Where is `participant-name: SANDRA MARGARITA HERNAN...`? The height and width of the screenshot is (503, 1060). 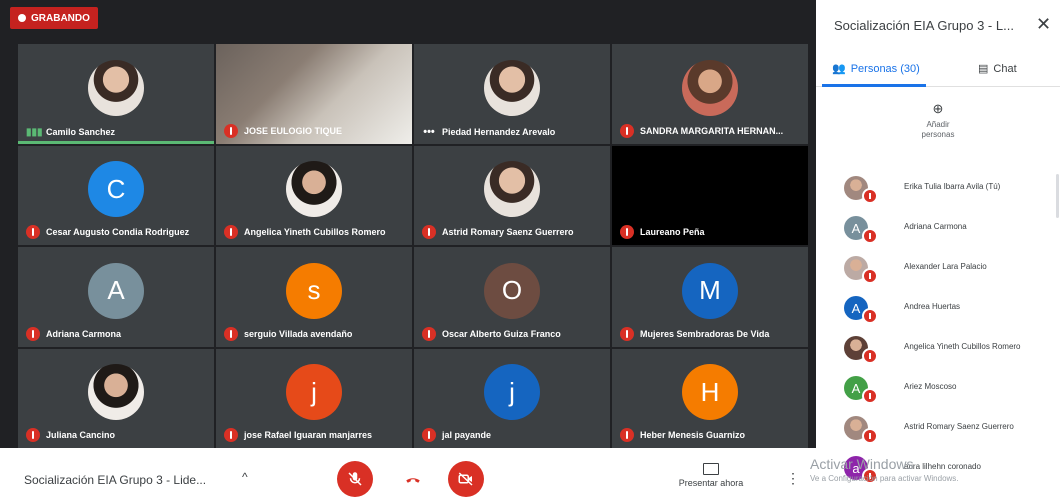
participant-name: SANDRA MARGARITA HERNAN... is located at coordinates (712, 130).